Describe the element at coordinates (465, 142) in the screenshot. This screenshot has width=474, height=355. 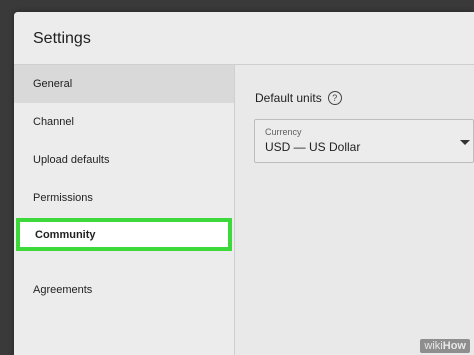
I see `chevron-down-icon` at that location.